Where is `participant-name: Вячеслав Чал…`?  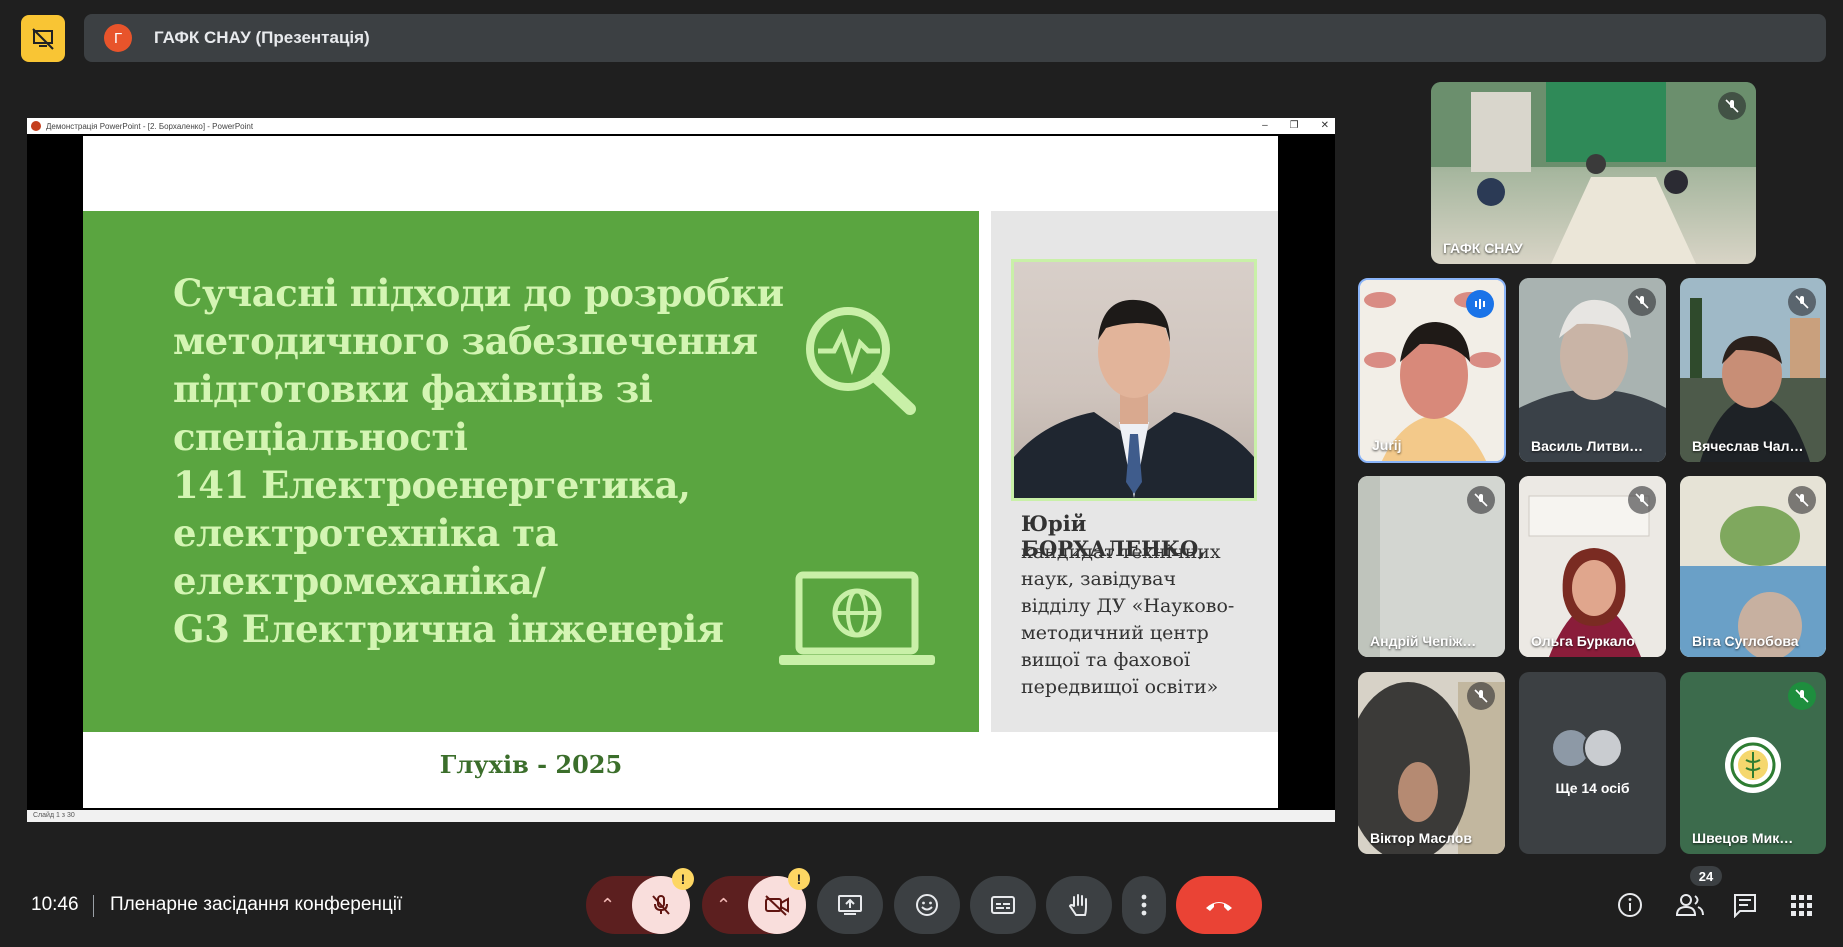 participant-name: Вячеслав Чал… is located at coordinates (1748, 446).